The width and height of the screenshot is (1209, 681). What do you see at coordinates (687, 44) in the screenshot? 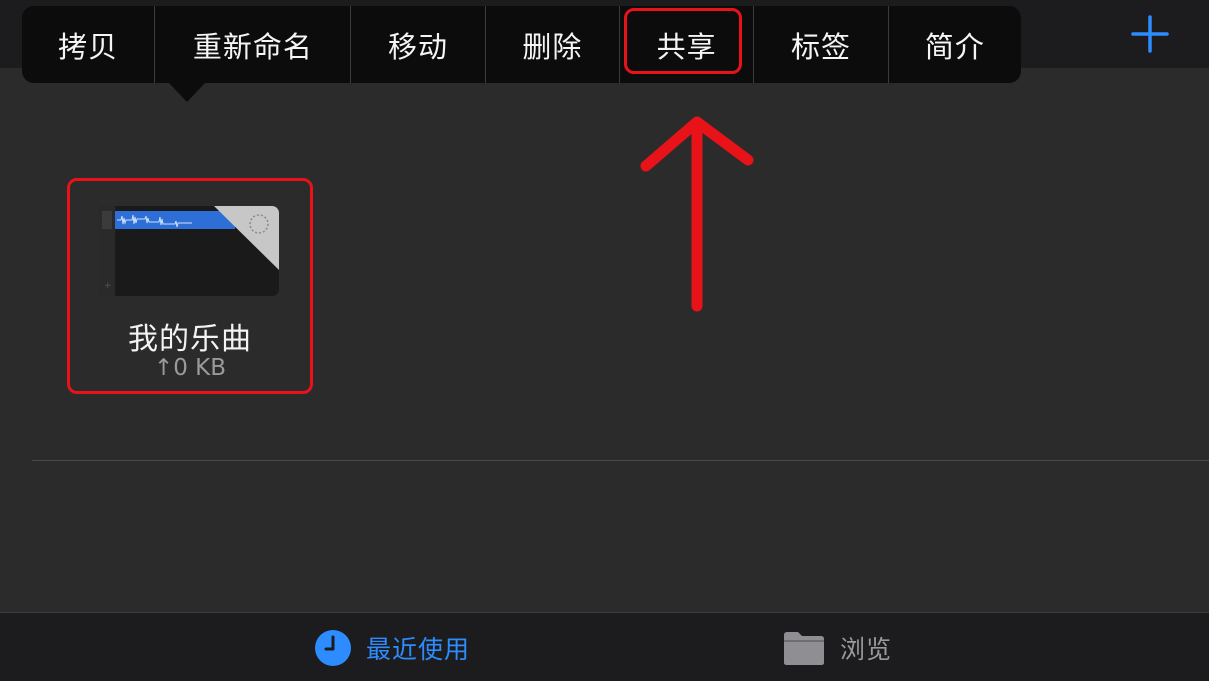
I see `menu-item-share: 共享` at bounding box center [687, 44].